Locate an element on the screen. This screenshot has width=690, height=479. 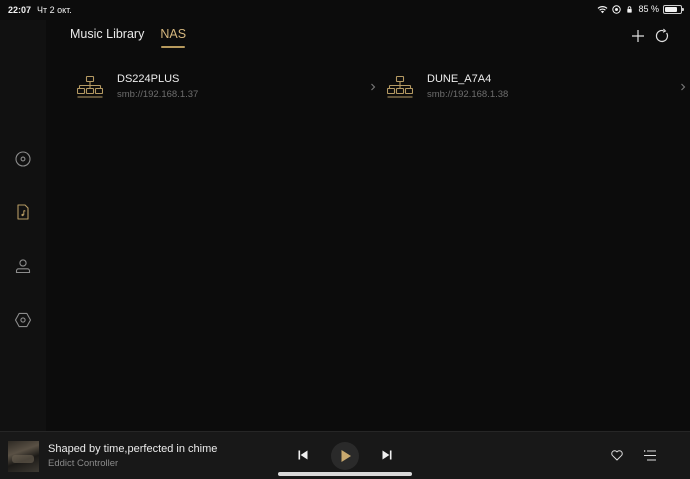
nas-device-name: DS224PLUS is located at coordinates (148, 79).